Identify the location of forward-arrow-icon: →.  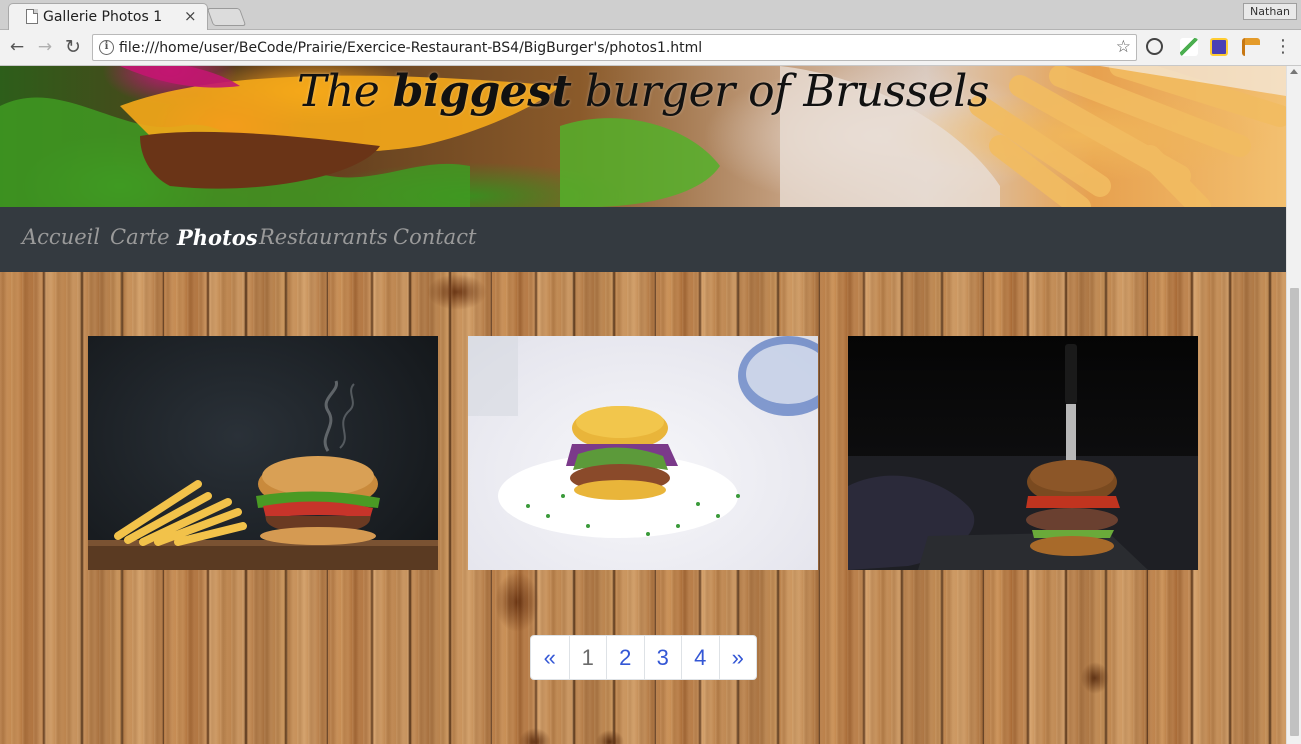
(45, 47).